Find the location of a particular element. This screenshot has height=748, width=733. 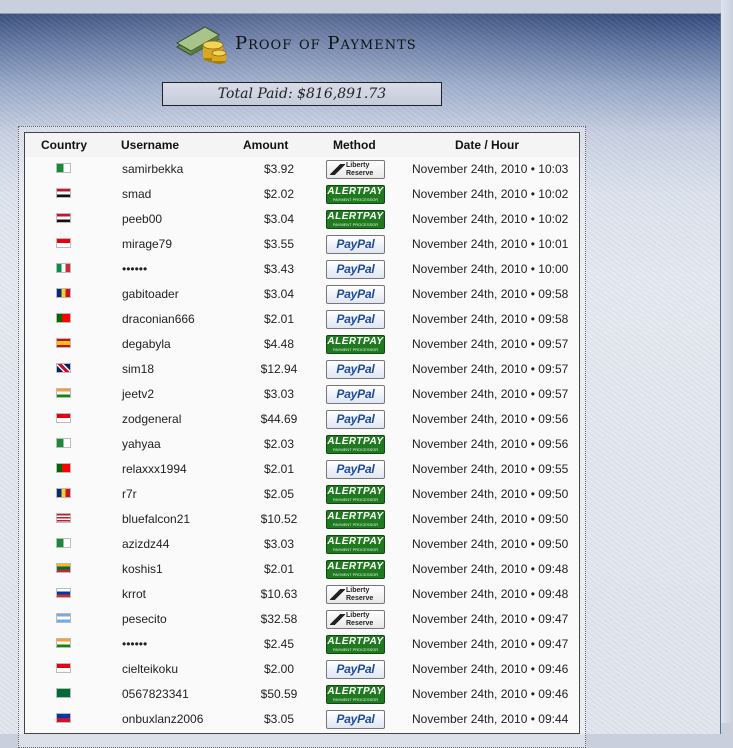

amount-cell: $44.69 is located at coordinates (279, 419).